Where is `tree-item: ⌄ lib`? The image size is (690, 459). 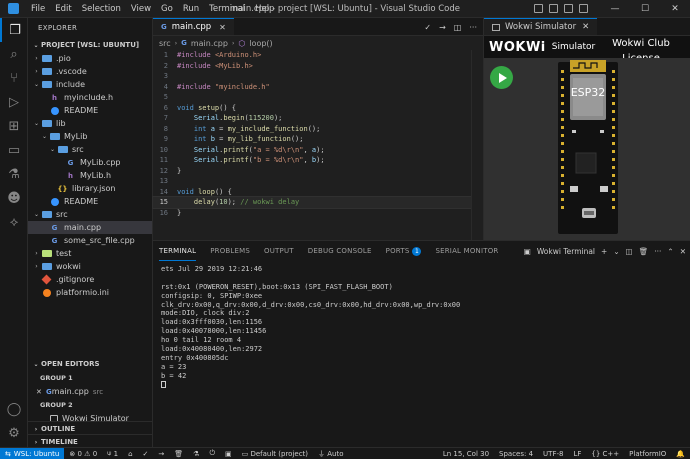 tree-item: ⌄ lib is located at coordinates (90, 123).